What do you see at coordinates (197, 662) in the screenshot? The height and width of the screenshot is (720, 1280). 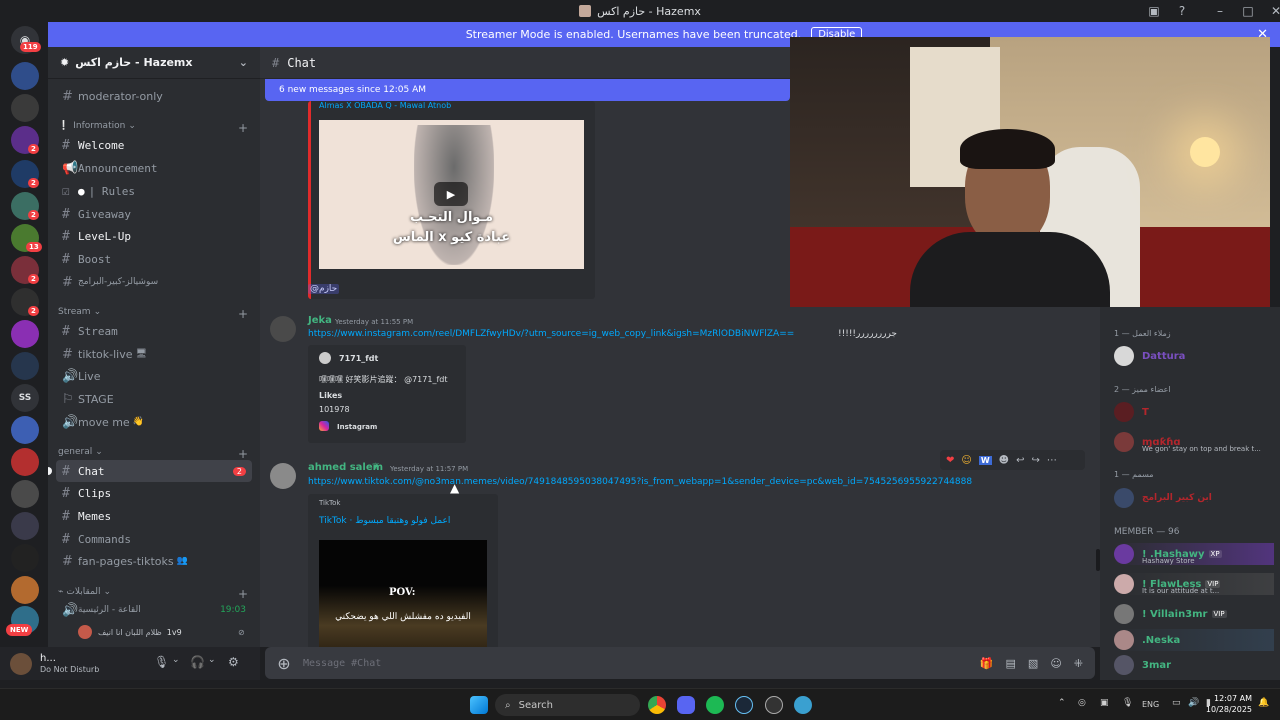 I see `headphones-icon: 🎧` at bounding box center [197, 662].